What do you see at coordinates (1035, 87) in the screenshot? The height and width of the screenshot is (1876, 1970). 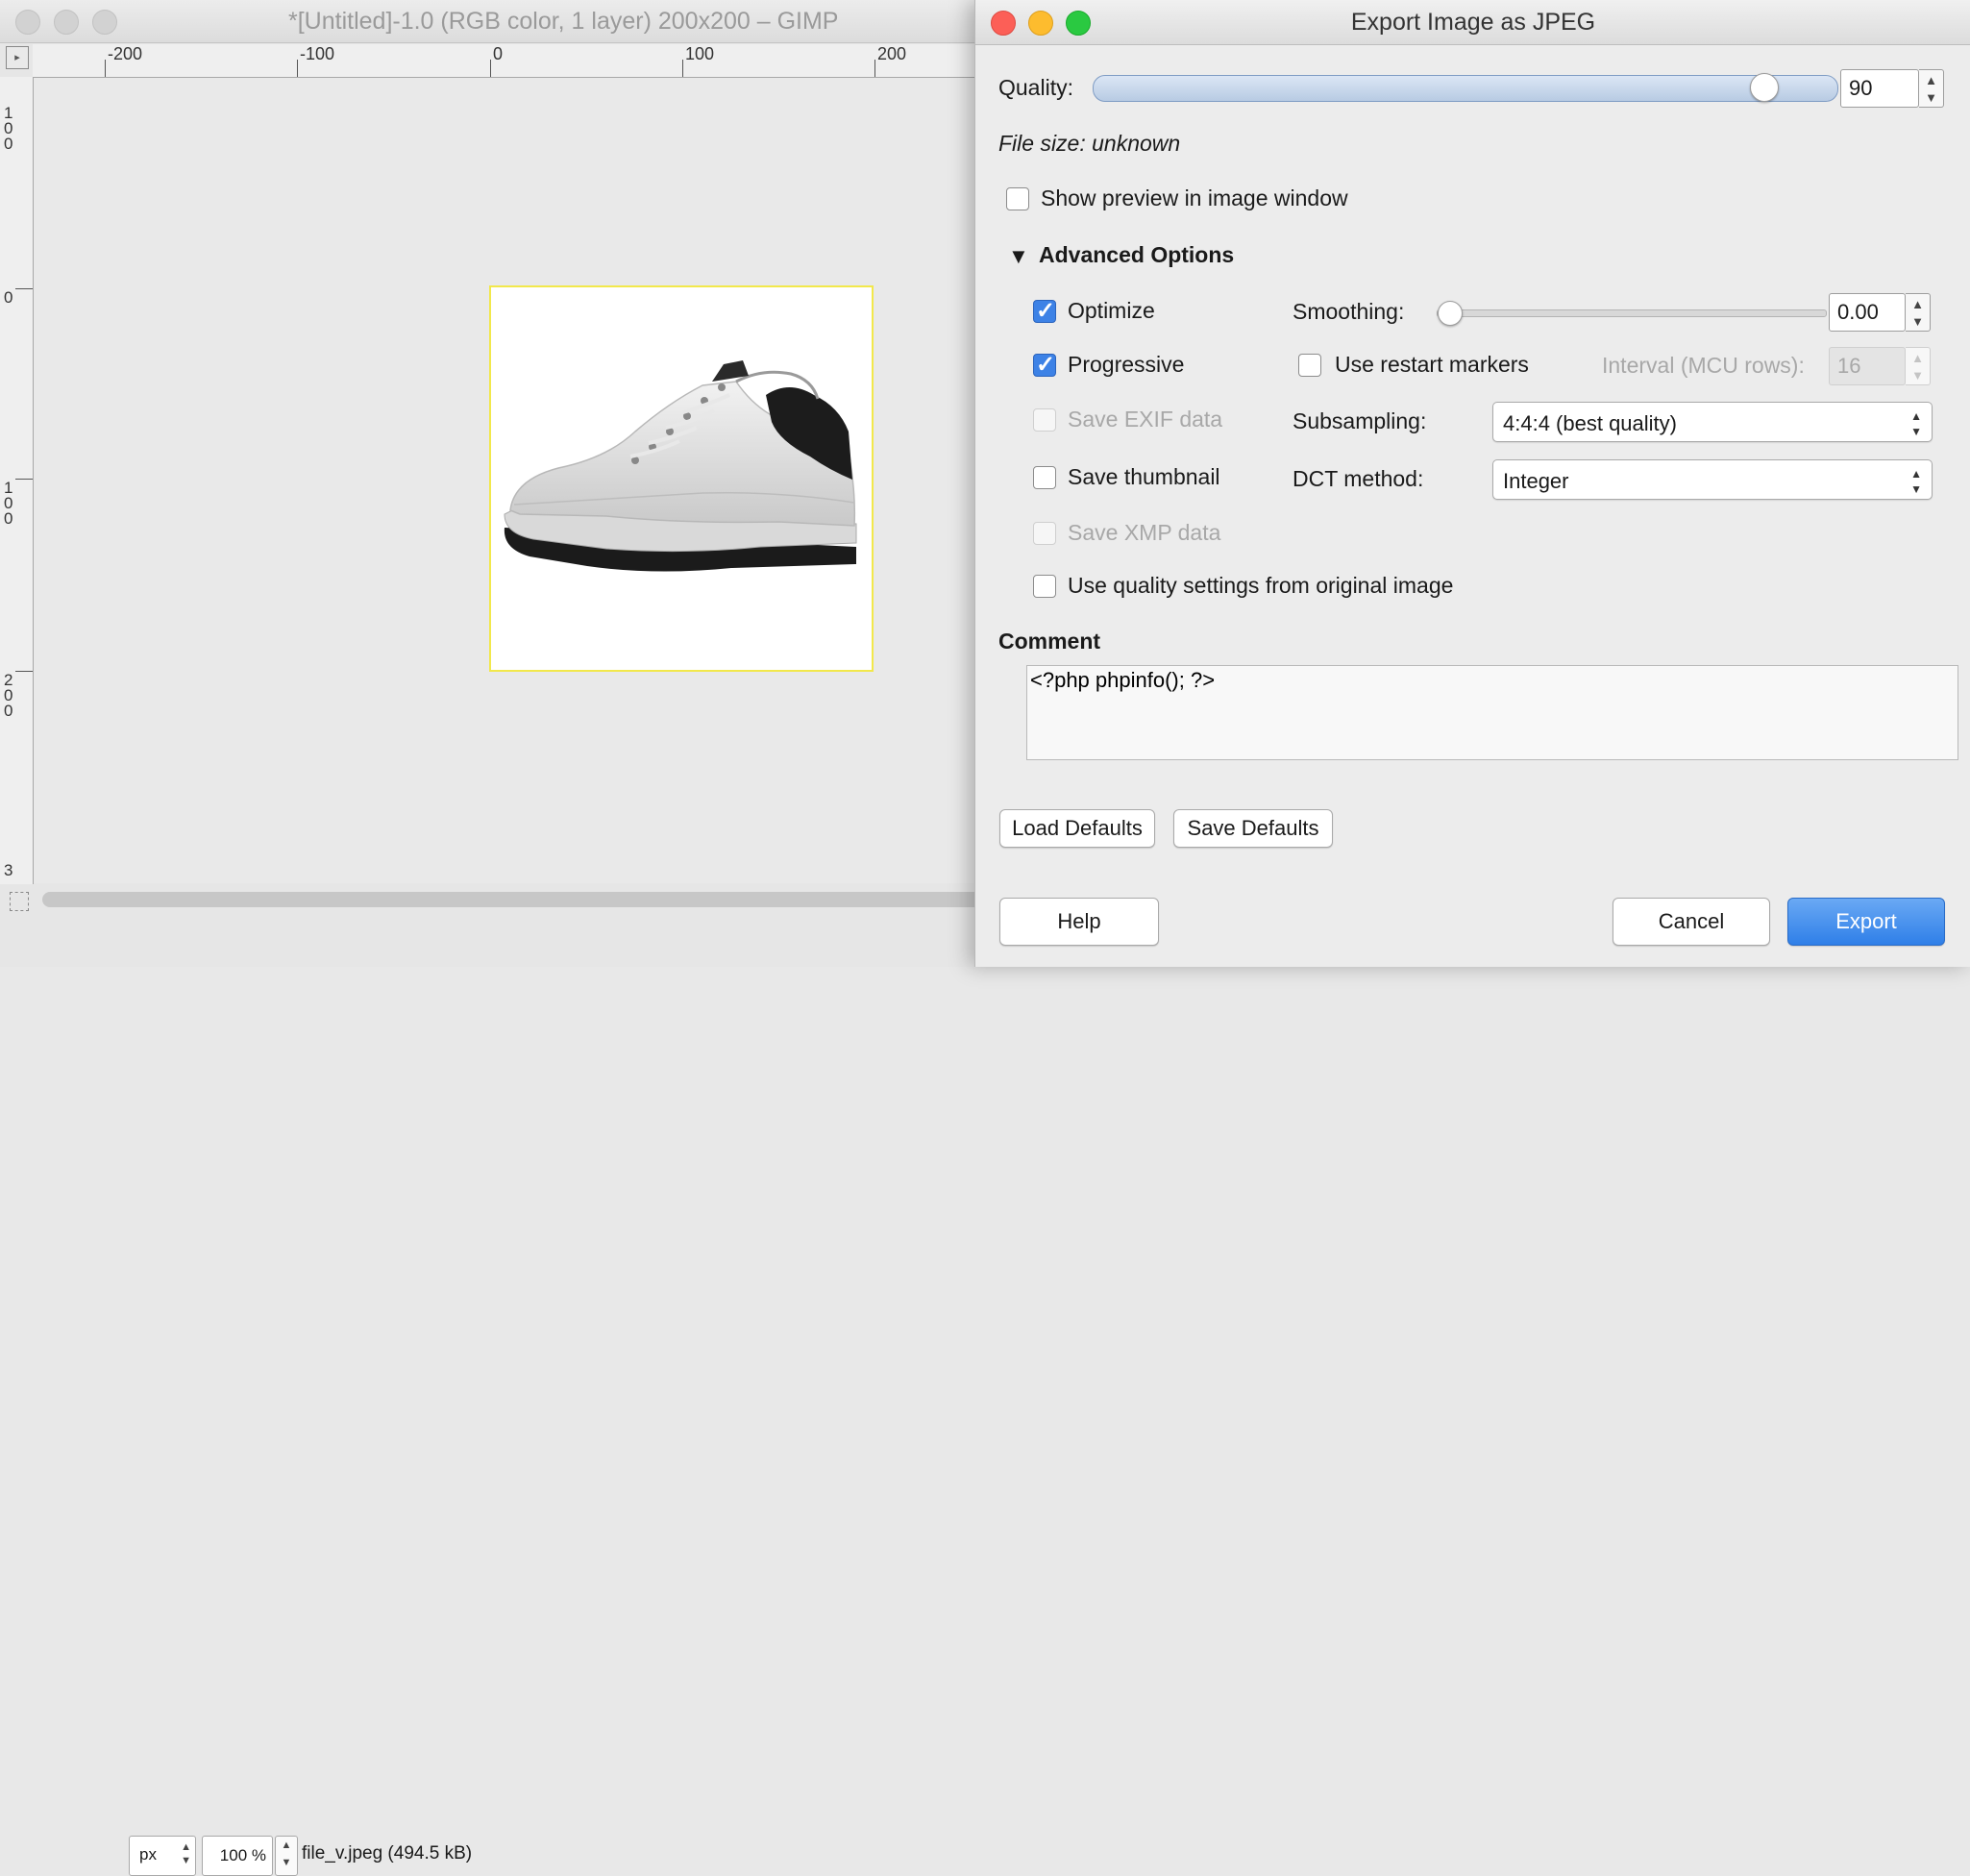 I see `quality-label: Quality:` at bounding box center [1035, 87].